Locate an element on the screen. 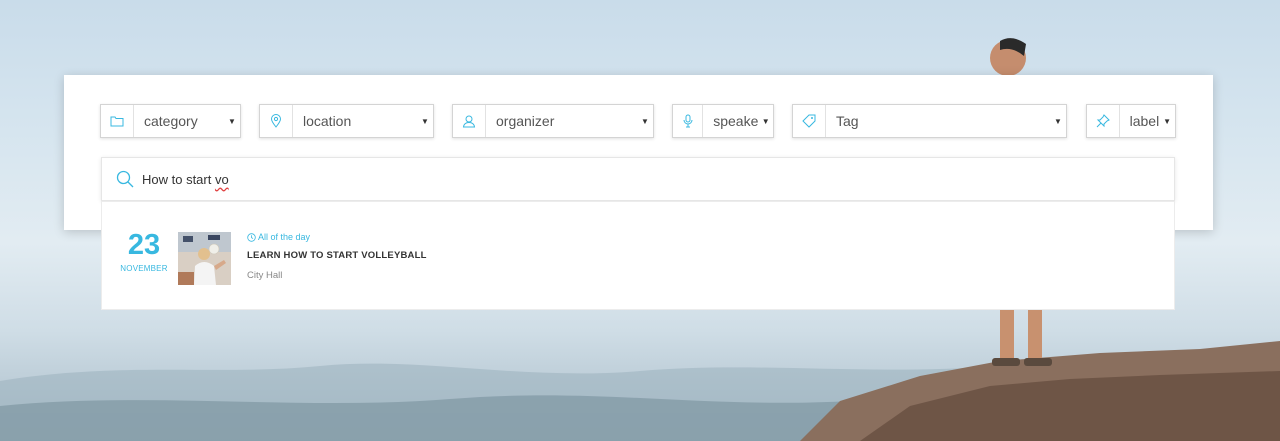 The height and width of the screenshot is (441, 1280). event-title: LEARN HOW TO START VOLLEYBALL is located at coordinates (337, 255).